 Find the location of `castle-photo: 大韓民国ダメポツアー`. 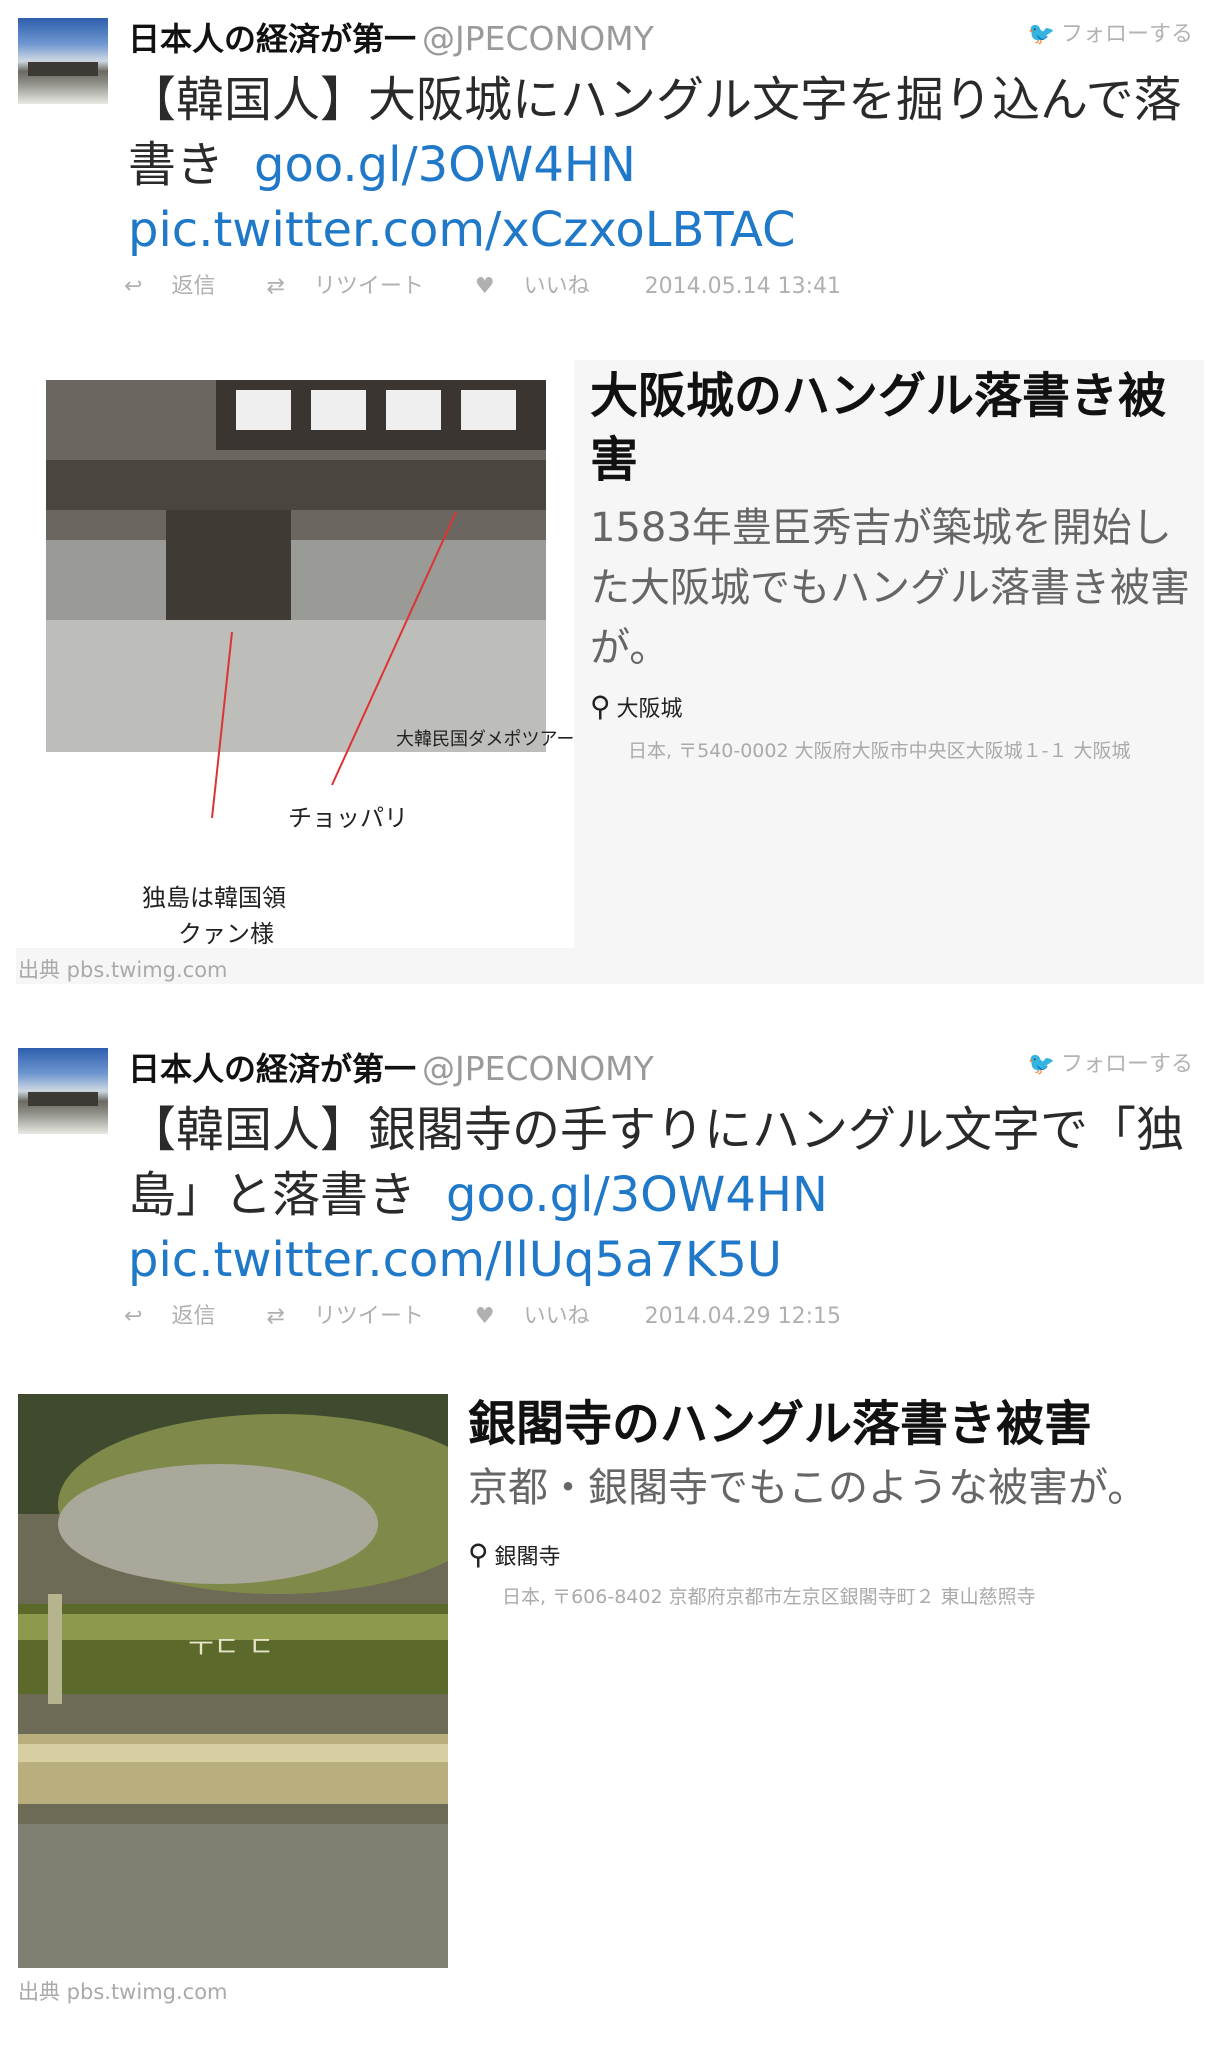

castle-photo: 大韓民国ダメポツアー is located at coordinates (295, 654).